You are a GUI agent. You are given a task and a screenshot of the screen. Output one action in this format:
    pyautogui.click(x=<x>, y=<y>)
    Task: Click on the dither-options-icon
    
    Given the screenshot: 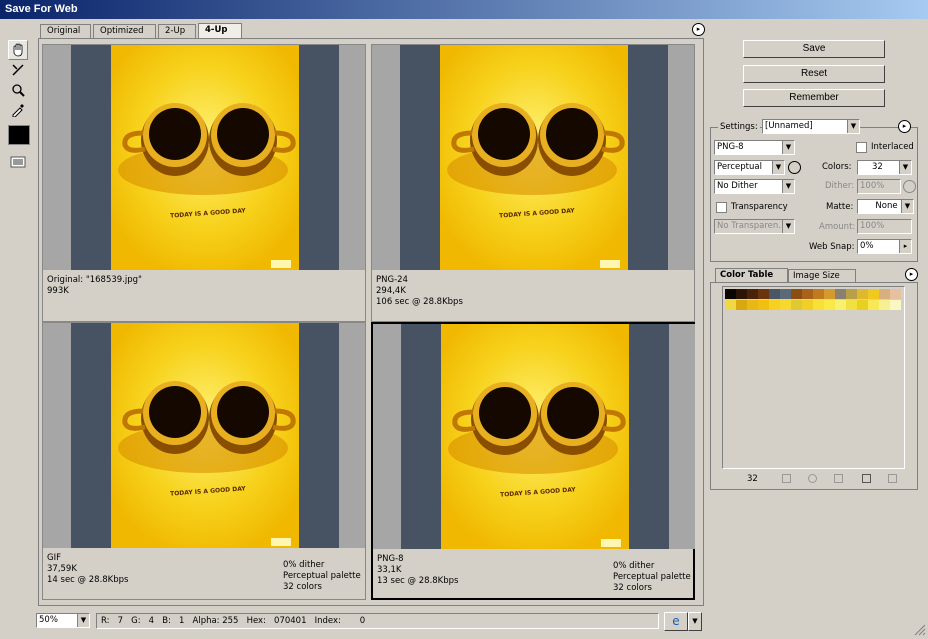 What is the action you would take?
    pyautogui.click(x=909, y=186)
    